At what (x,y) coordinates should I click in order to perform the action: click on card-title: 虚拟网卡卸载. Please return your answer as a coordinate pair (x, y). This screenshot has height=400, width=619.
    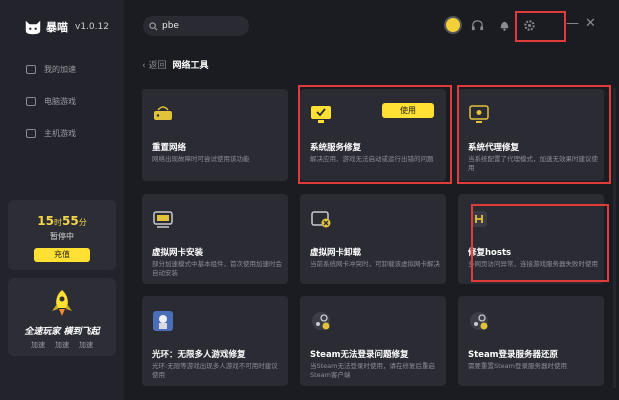
    Looking at the image, I should click on (336, 253).